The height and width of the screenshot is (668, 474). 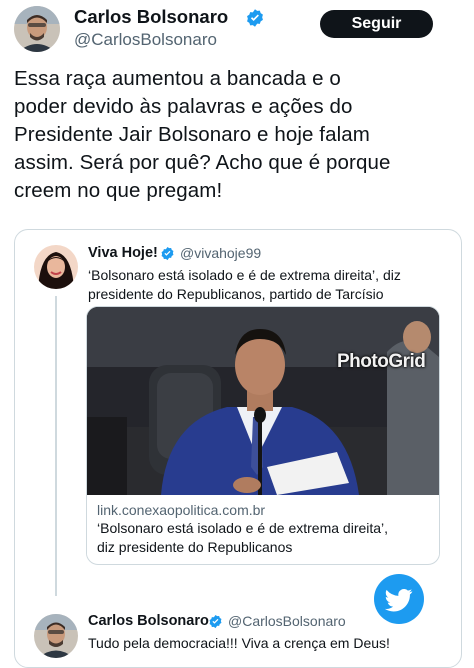 I want to click on photogrid-watermark: PhotoGrid, so click(x=381, y=361).